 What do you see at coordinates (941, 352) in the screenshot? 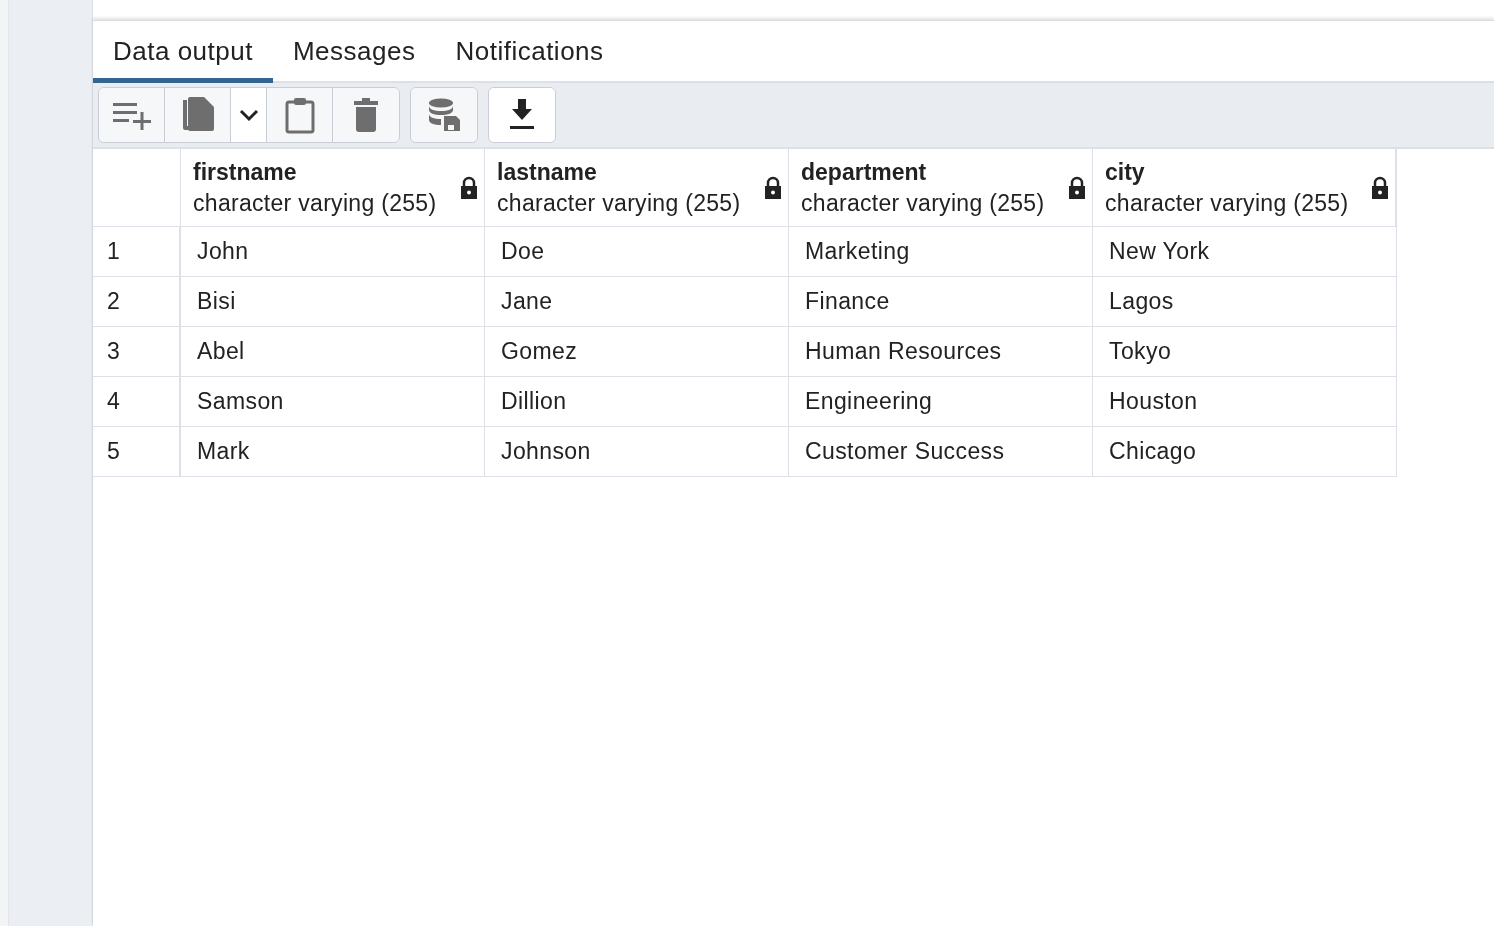
I see `table-cell: Human Resources` at bounding box center [941, 352].